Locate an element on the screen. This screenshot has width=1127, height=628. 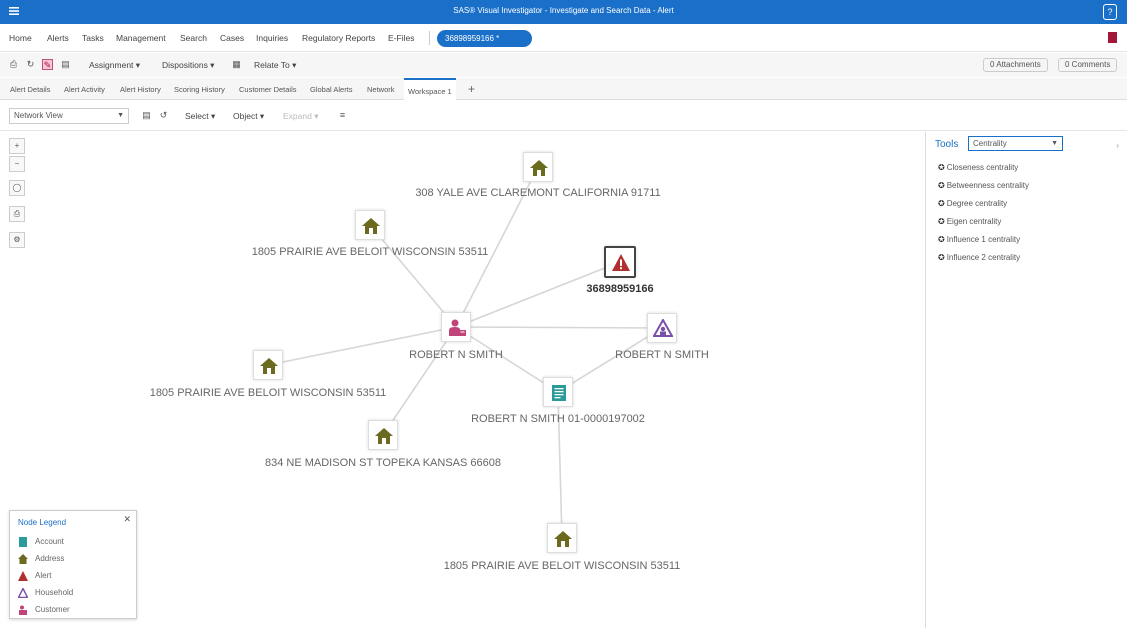
attachments-button: 0 Attachments is located at coordinates (1015, 65).